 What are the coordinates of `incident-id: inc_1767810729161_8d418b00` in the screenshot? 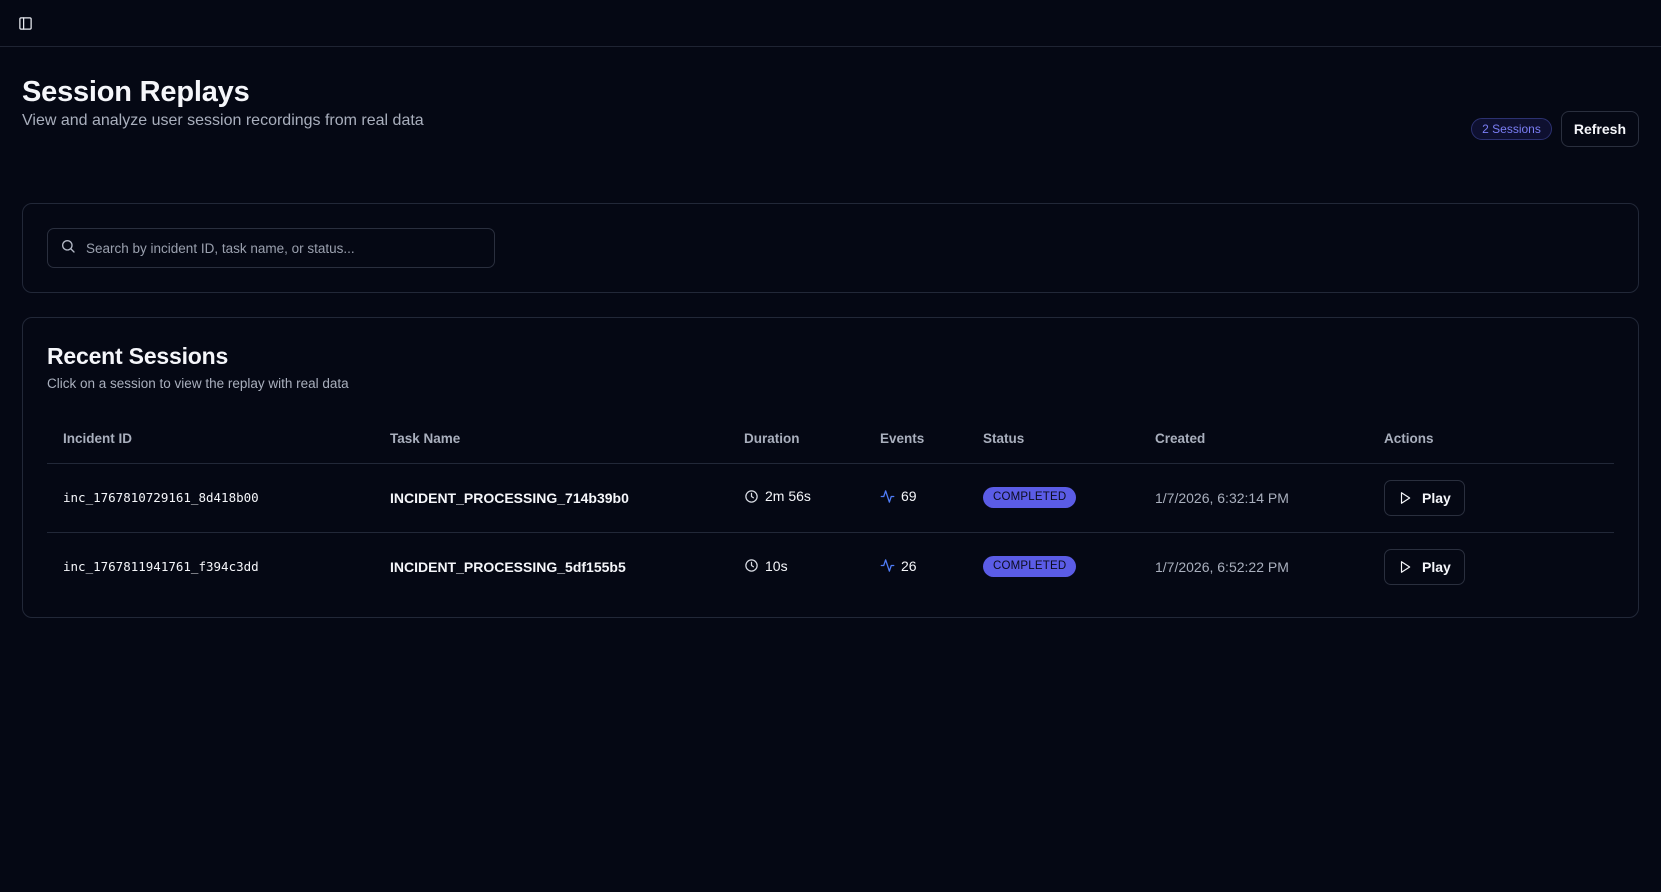 It's located at (210, 498).